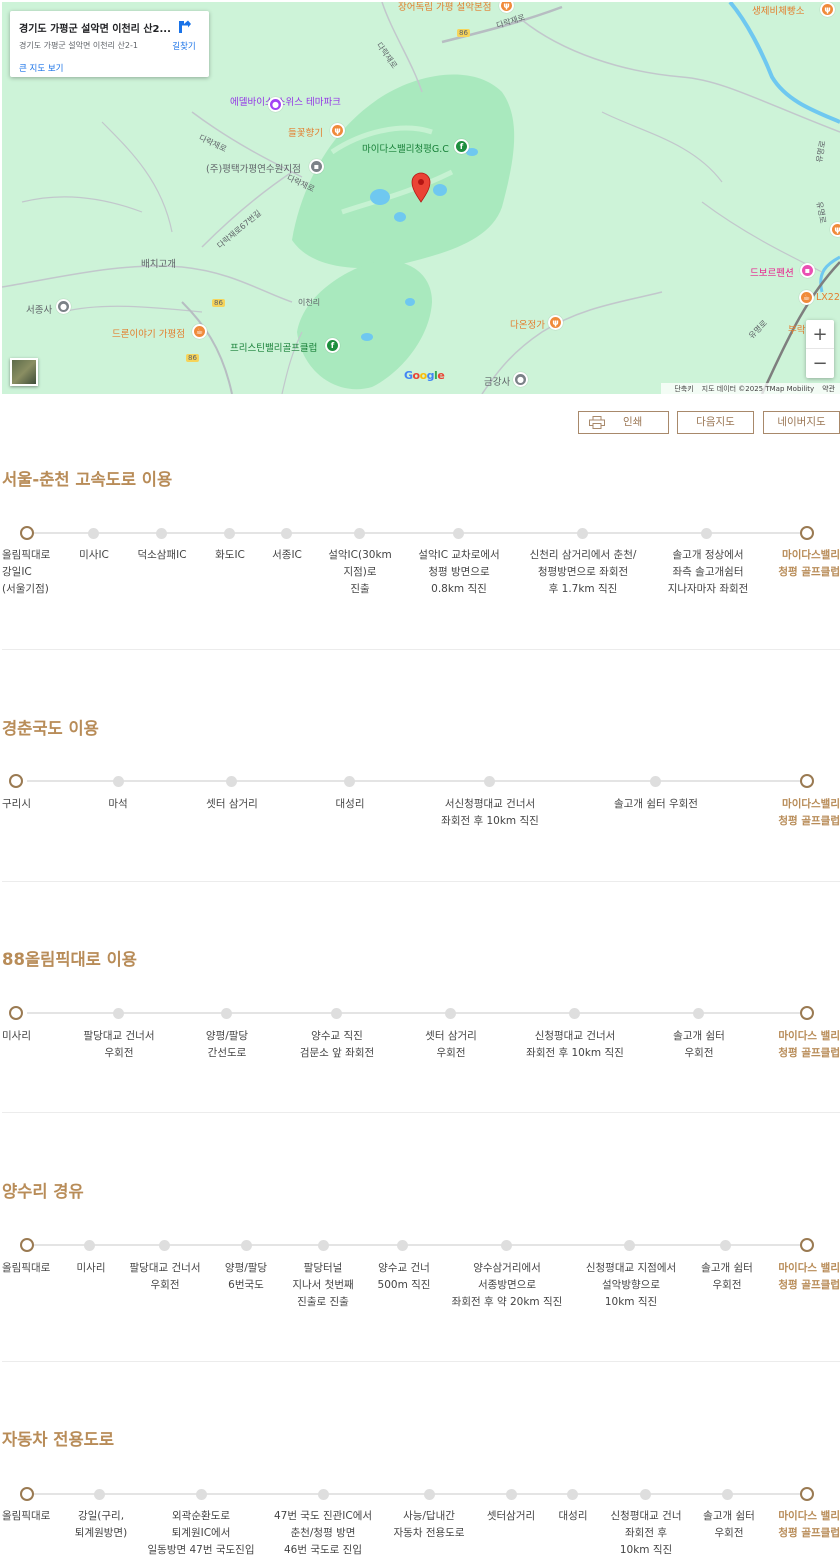 This screenshot has height=1559, width=840. Describe the element at coordinates (820, 334) in the screenshot. I see `zoom-in-button: +` at that location.